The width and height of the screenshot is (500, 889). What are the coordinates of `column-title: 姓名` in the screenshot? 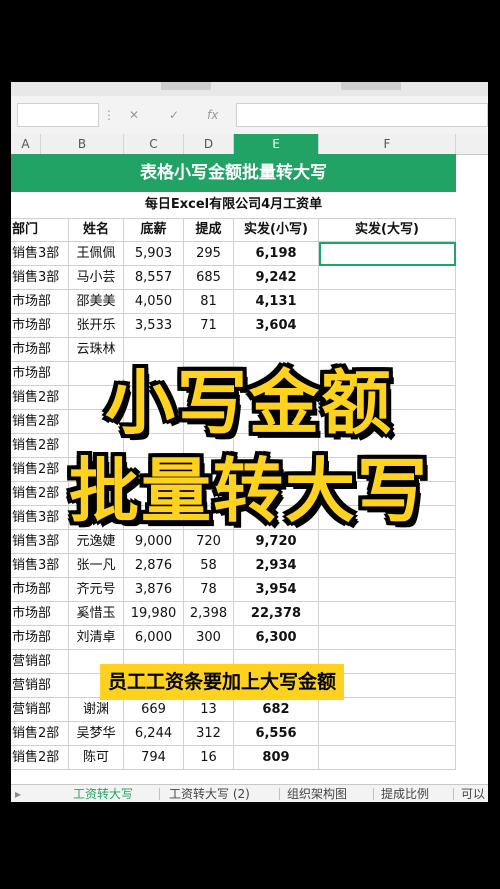 It's located at (96, 230).